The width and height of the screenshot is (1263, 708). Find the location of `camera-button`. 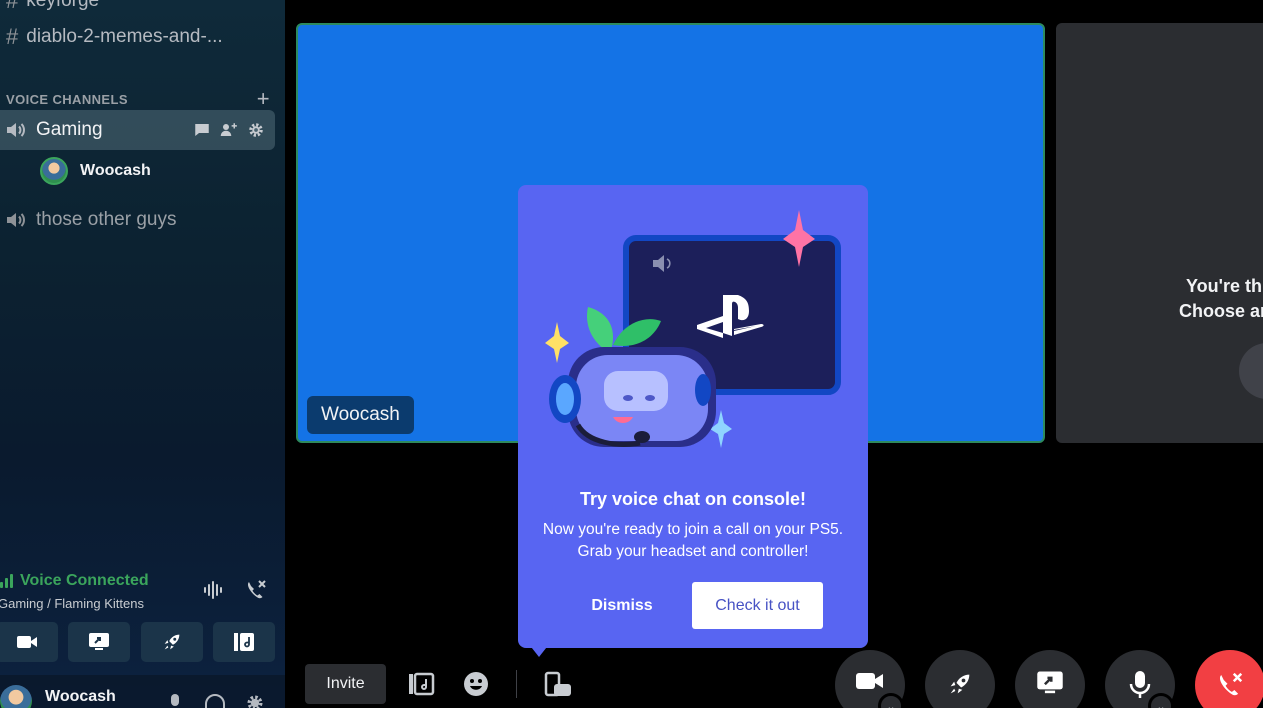

camera-button is located at coordinates (29, 642).